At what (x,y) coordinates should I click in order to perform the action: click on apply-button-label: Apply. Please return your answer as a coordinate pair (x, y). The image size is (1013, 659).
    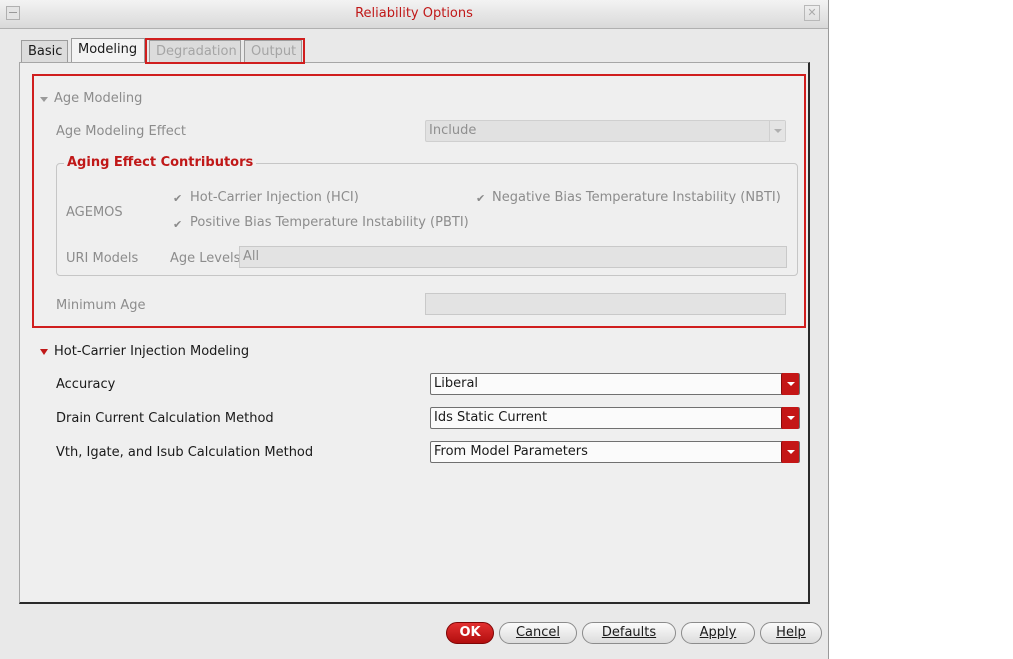
    Looking at the image, I should click on (718, 632).